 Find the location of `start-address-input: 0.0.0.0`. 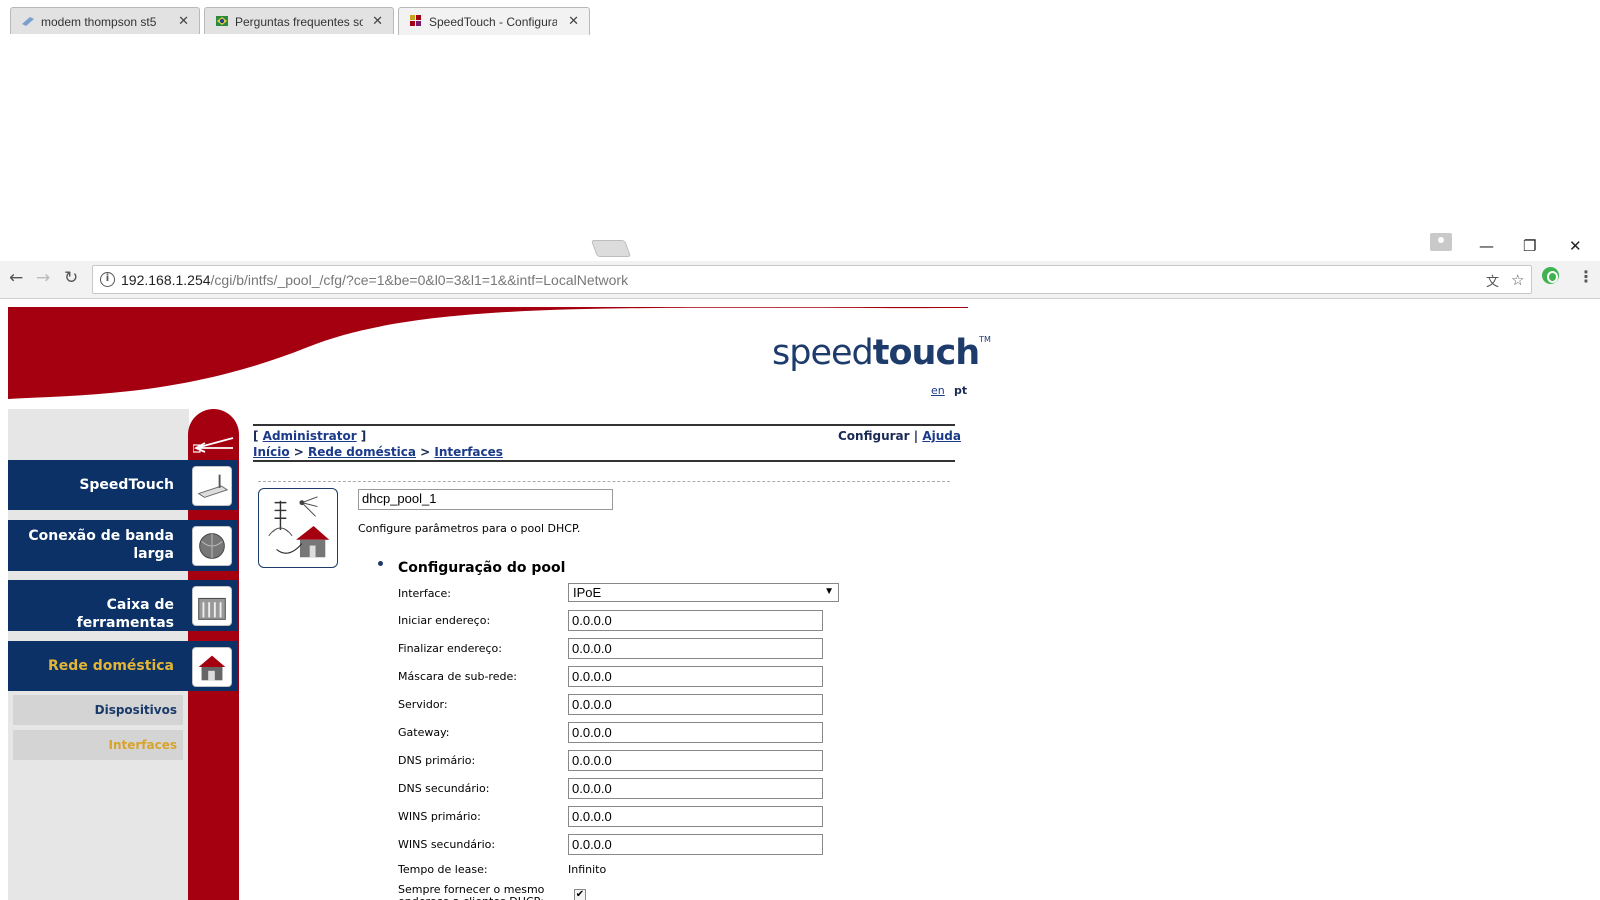

start-address-input: 0.0.0.0 is located at coordinates (695, 620).